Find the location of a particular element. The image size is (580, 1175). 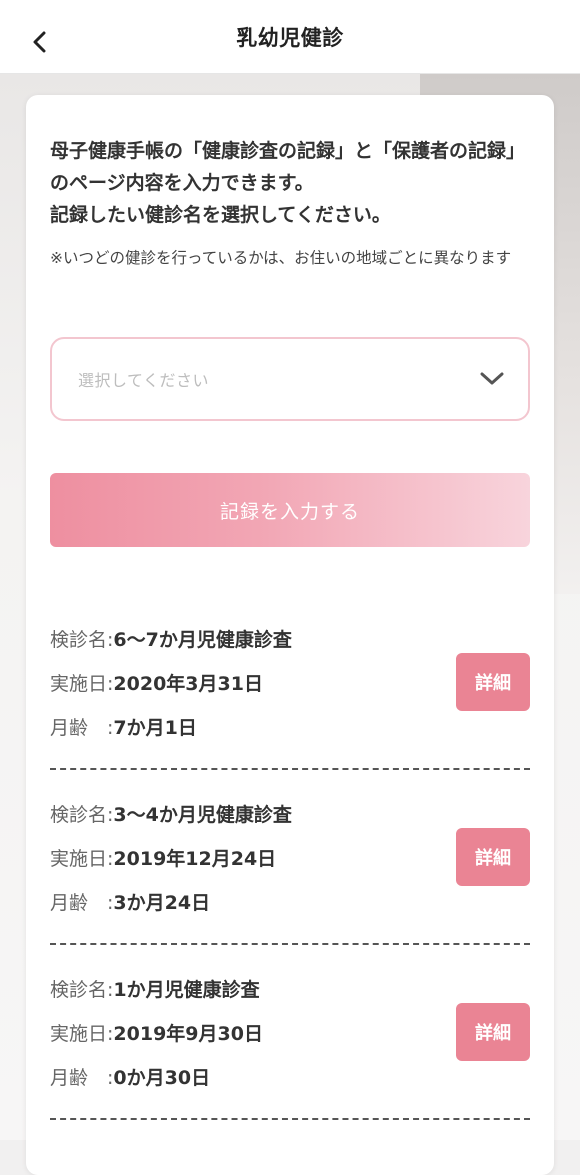

record-name: 1か月児健康診査 is located at coordinates (186, 990).